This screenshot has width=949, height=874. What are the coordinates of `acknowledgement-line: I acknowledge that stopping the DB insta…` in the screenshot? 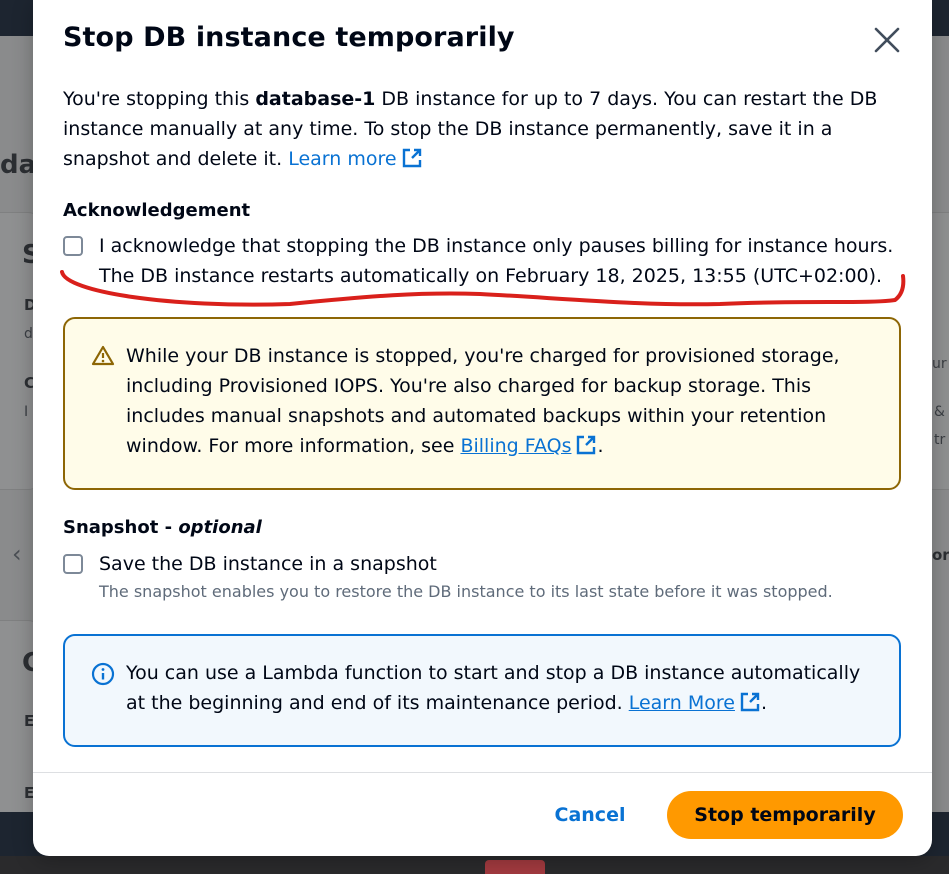 It's located at (496, 246).